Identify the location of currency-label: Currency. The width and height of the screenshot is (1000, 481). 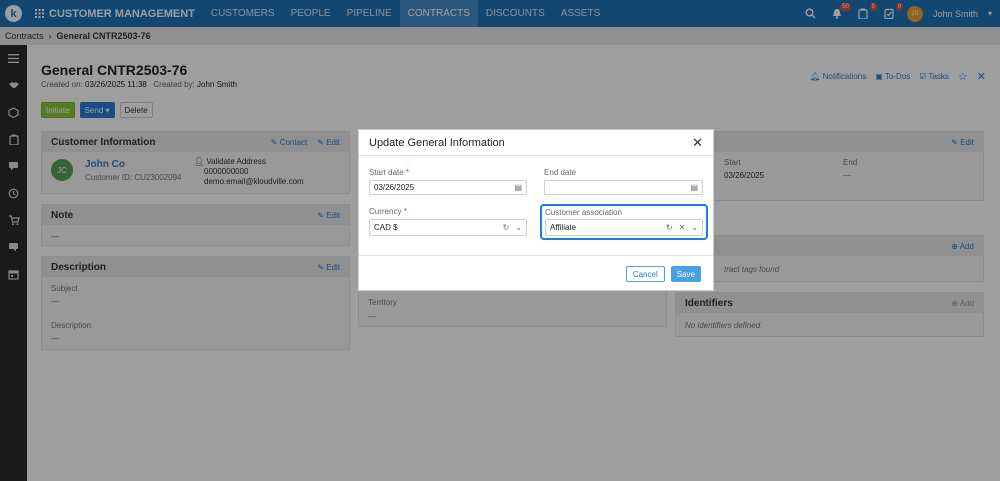
(385, 211).